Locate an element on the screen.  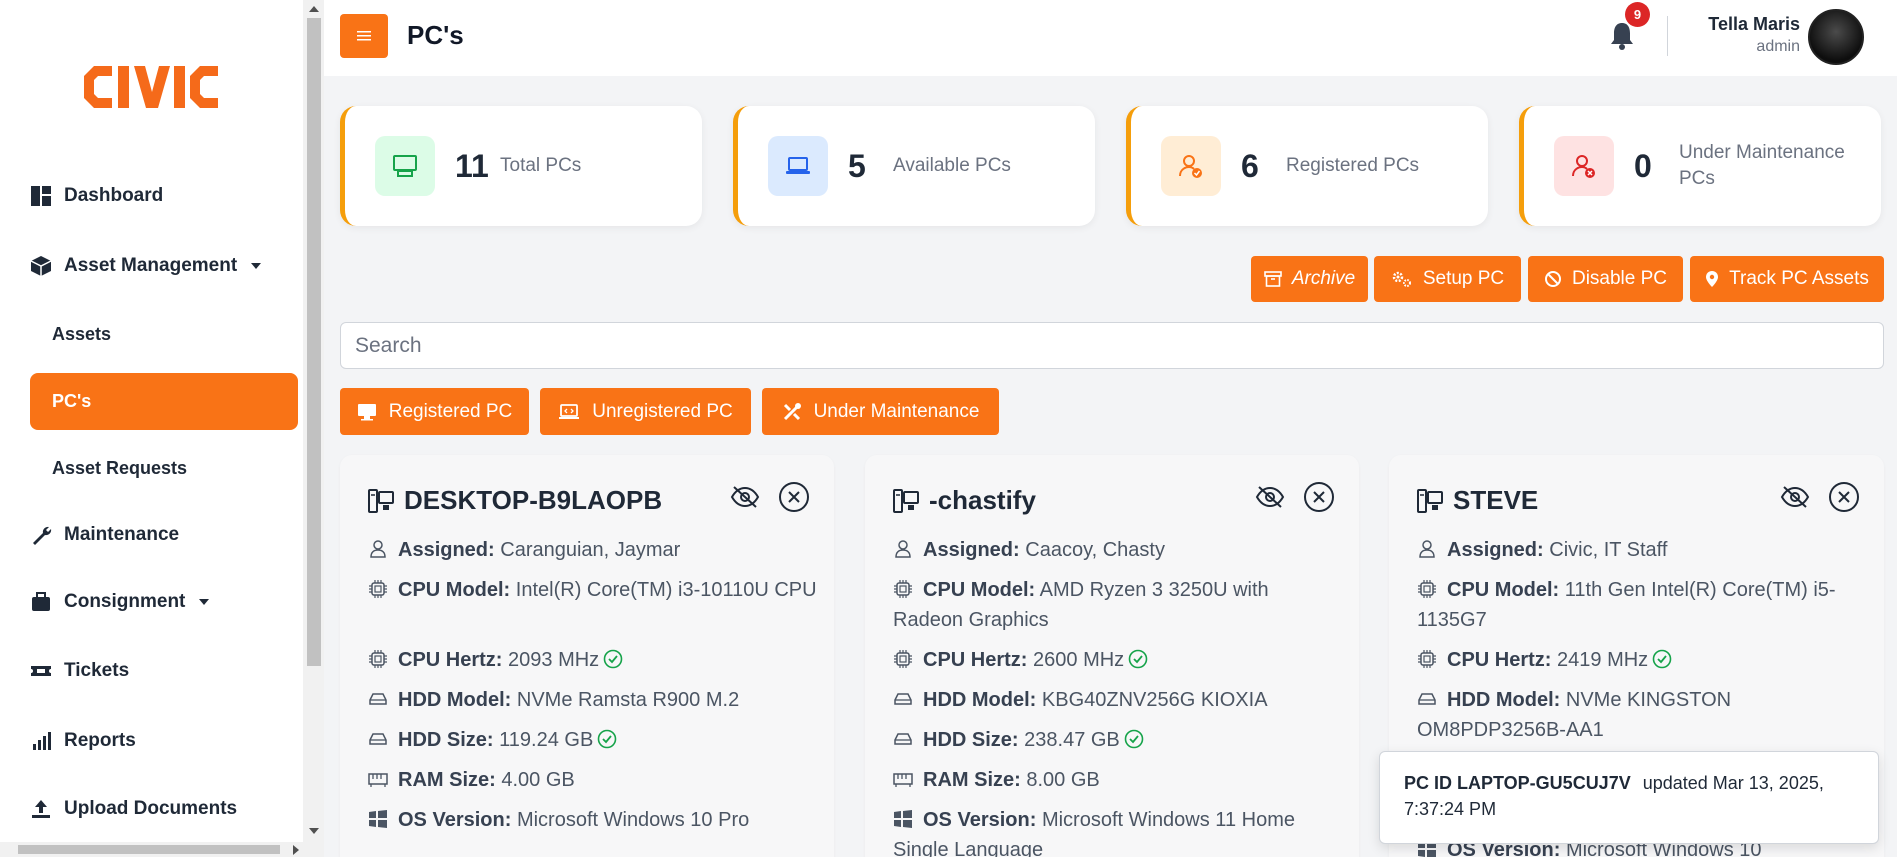
sidebar-scrollbar-thumb is located at coordinates (314, 342).